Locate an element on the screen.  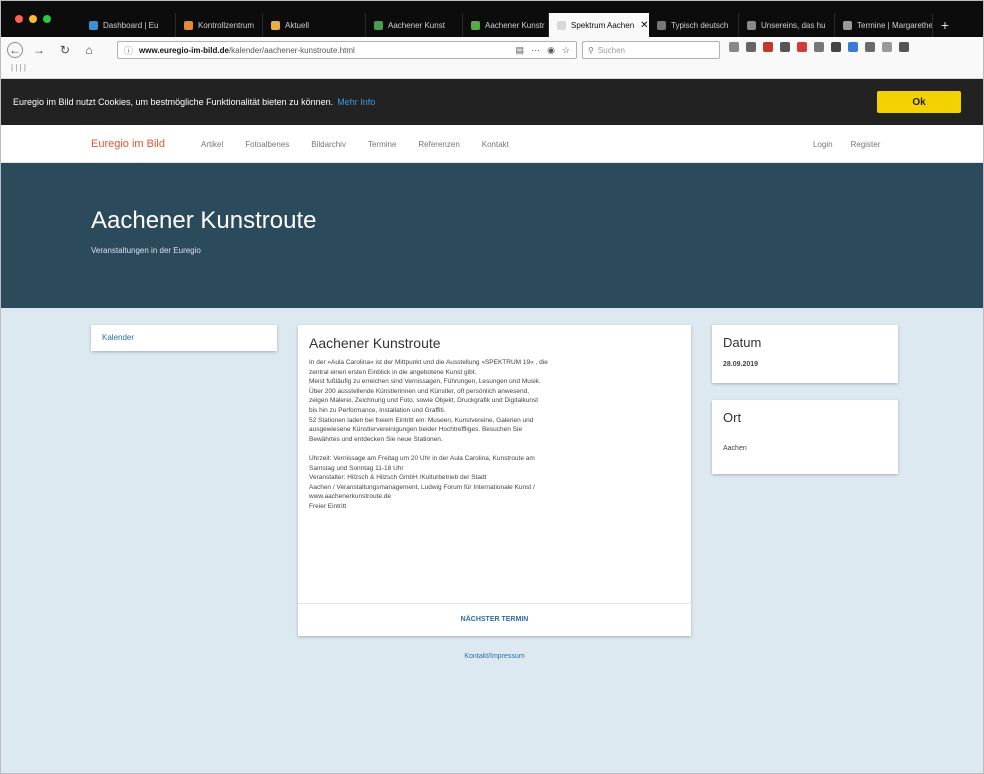
search-placeholder: Suchen is located at coordinates (611, 50).